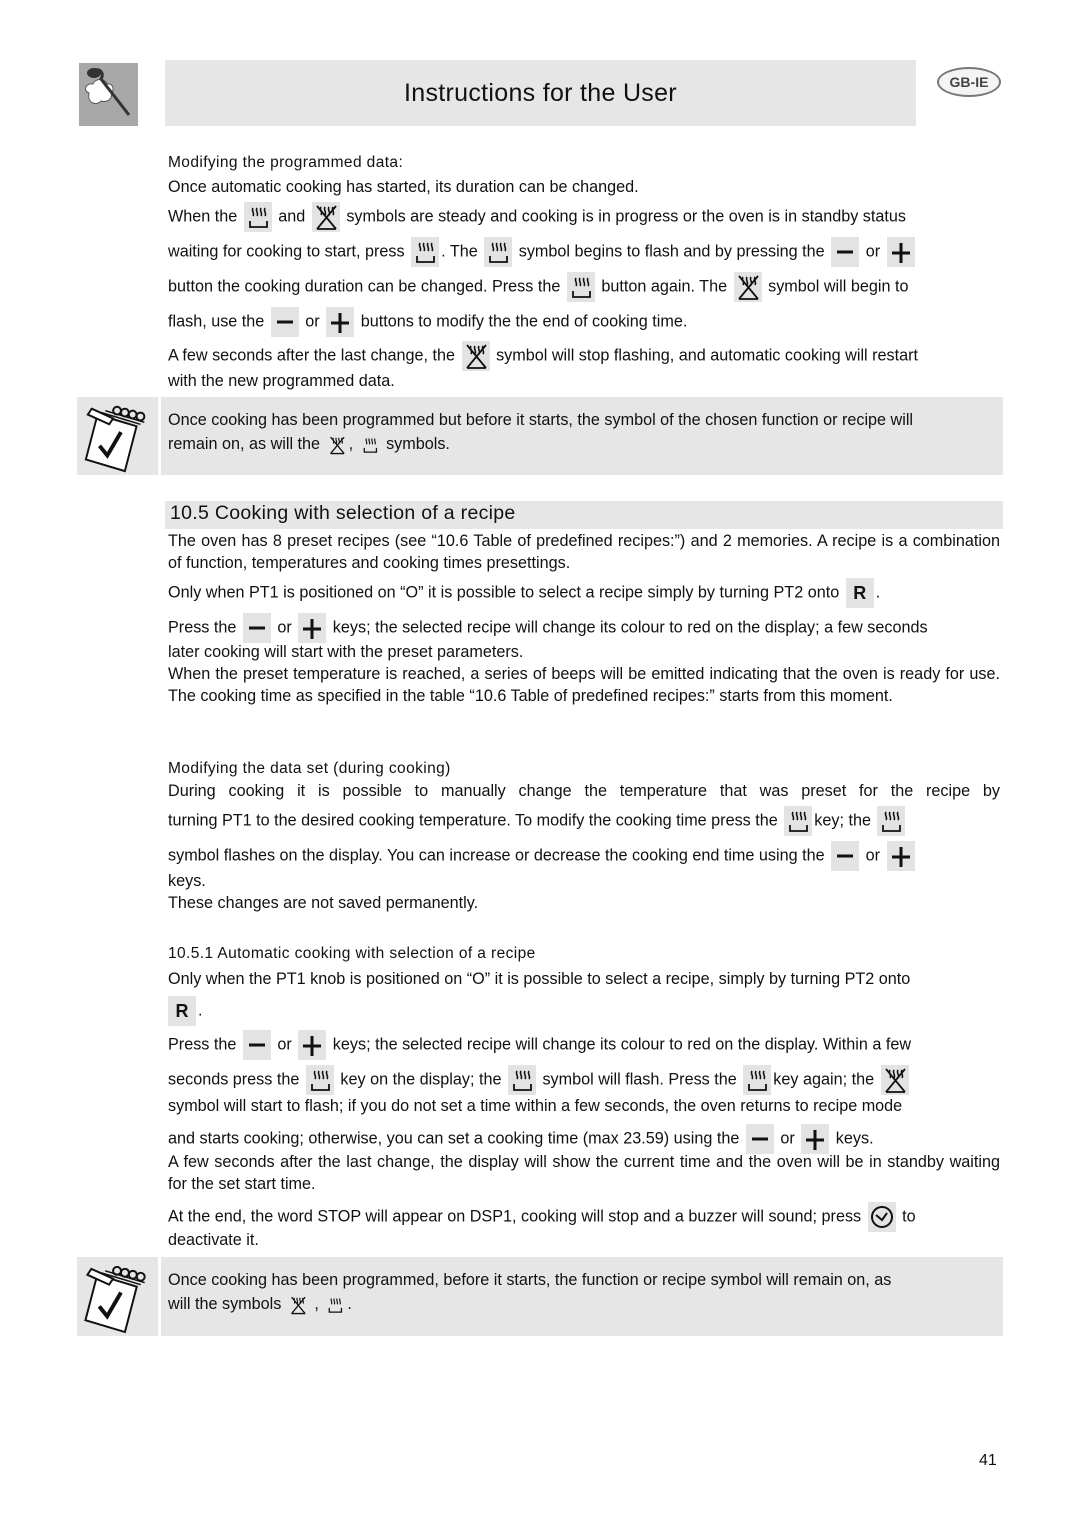 This screenshot has width=1080, height=1528. Describe the element at coordinates (244, 444) in the screenshot. I see `text: remain on, as will the` at that location.